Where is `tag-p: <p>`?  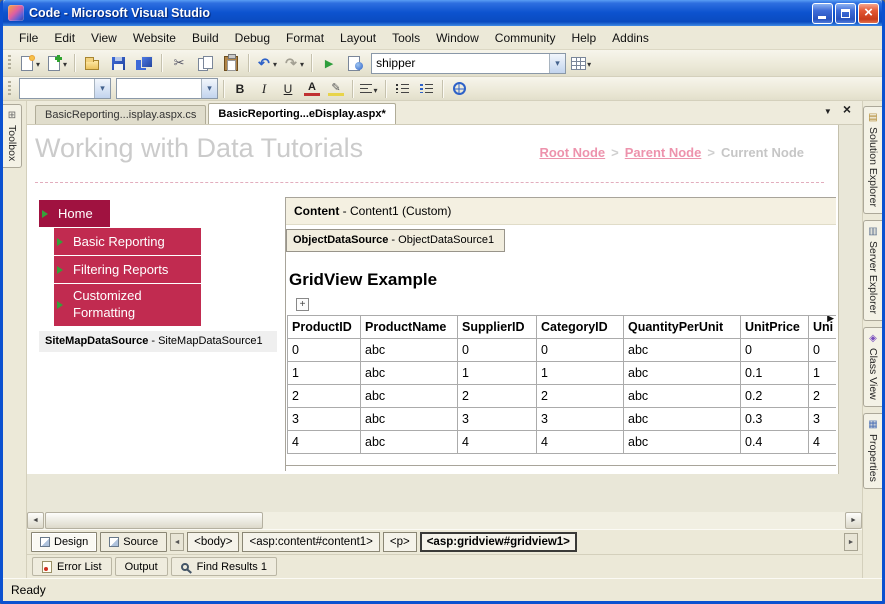
tag-p: <p> is located at coordinates (399, 542).